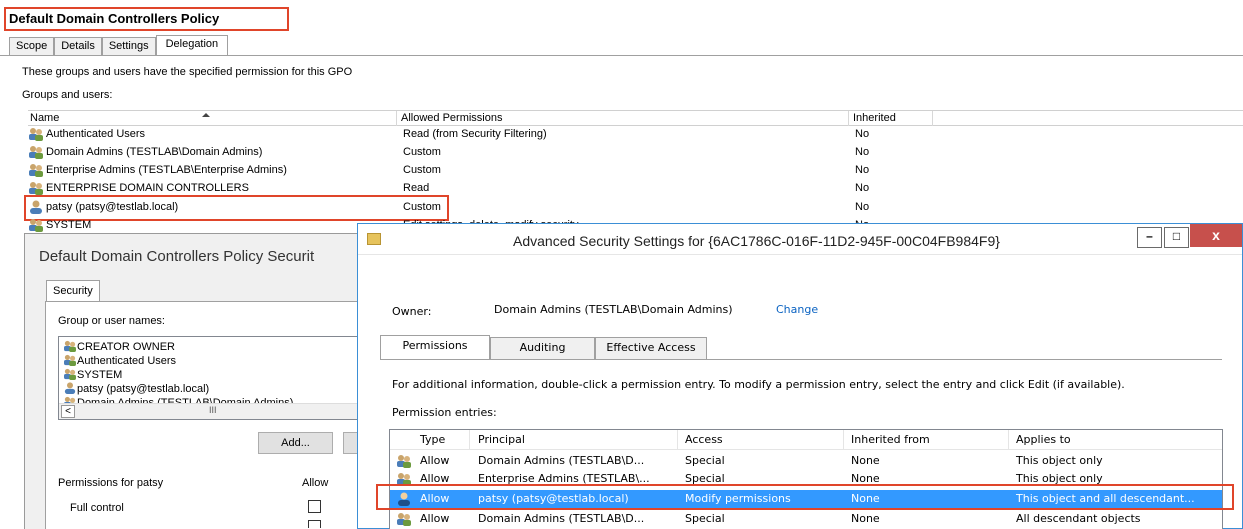  Describe the element at coordinates (73, 291) in the screenshot. I see `tab-security: Security` at that location.